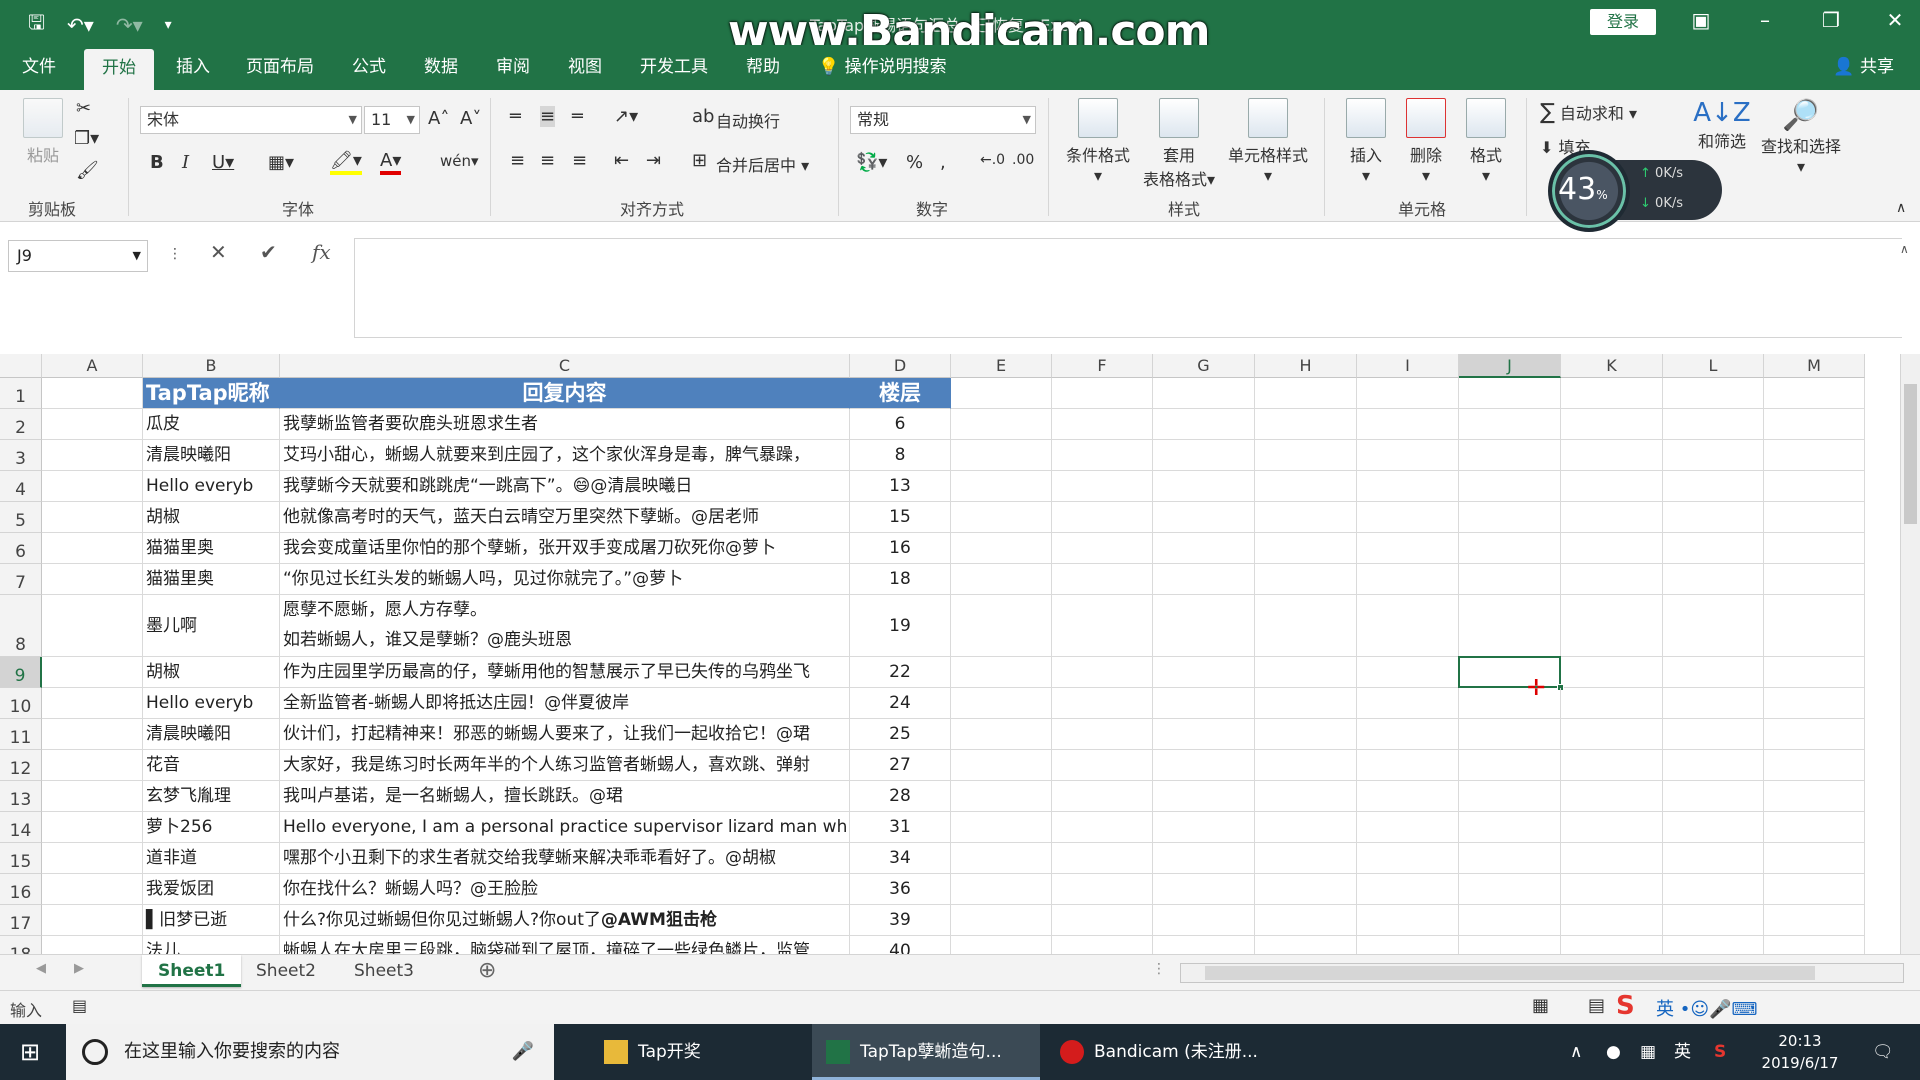 The width and height of the screenshot is (1920, 1080). Describe the element at coordinates (286, 971) in the screenshot. I see `sheet-tab-2: Sheet2` at that location.